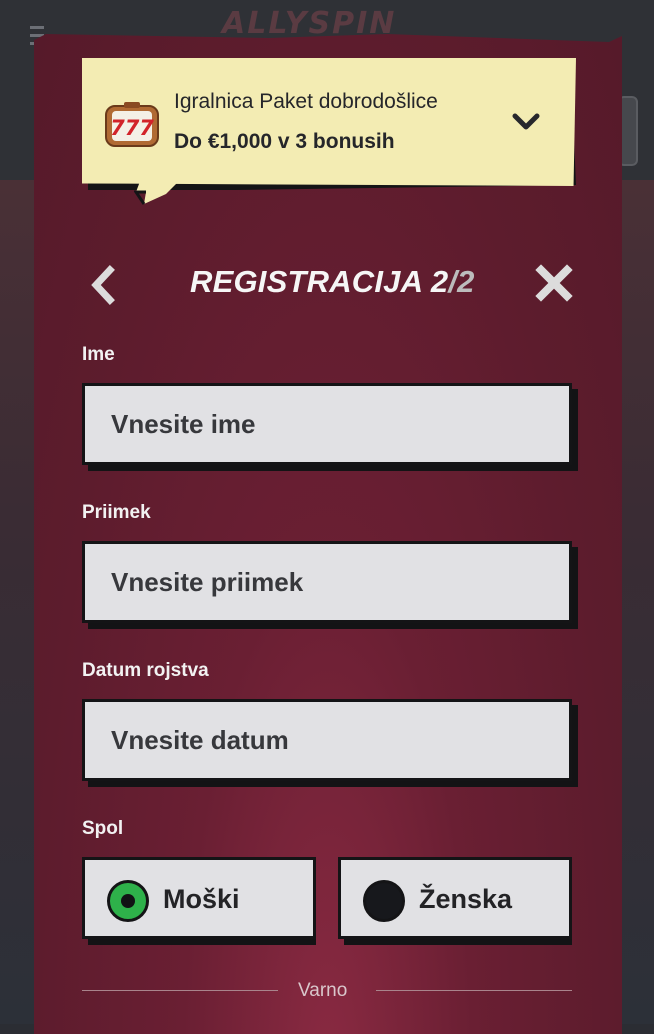 This screenshot has height=1034, width=654. I want to click on first-name-input, so click(327, 424).